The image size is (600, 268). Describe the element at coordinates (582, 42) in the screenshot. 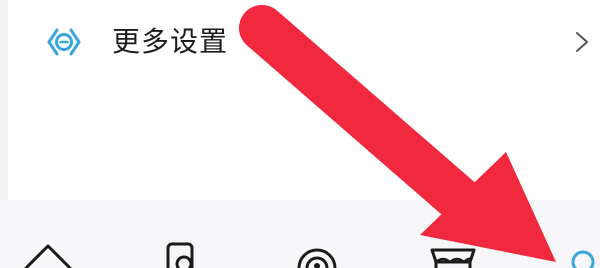

I see `chevron-right-icon` at that location.